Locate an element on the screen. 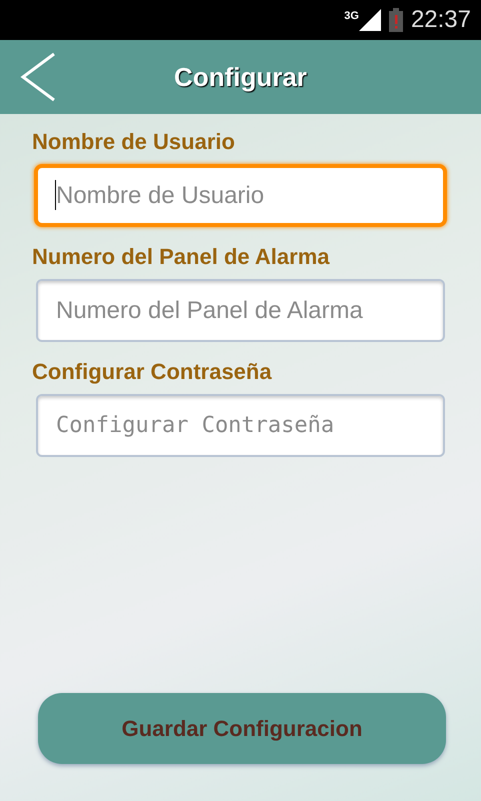 The width and height of the screenshot is (481, 801). field-label: Numero del Panel de Alarma is located at coordinates (181, 257).